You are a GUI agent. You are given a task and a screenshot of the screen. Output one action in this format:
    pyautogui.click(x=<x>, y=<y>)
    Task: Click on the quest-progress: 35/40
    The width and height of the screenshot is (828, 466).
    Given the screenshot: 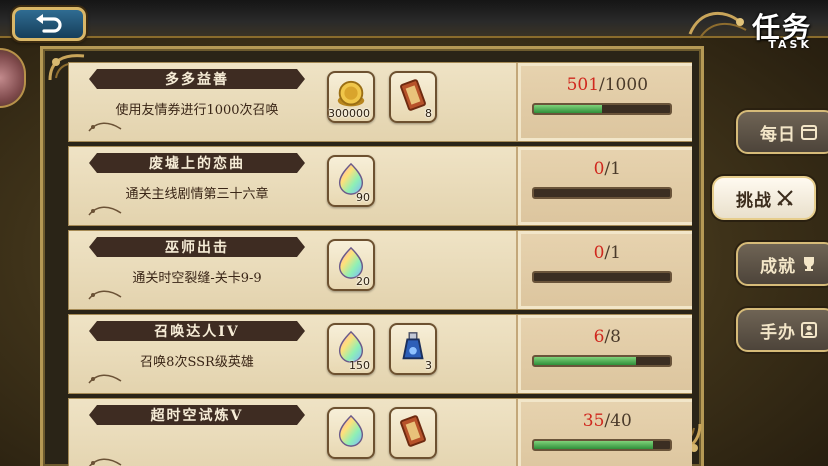 What is the action you would take?
    pyautogui.click(x=603, y=432)
    